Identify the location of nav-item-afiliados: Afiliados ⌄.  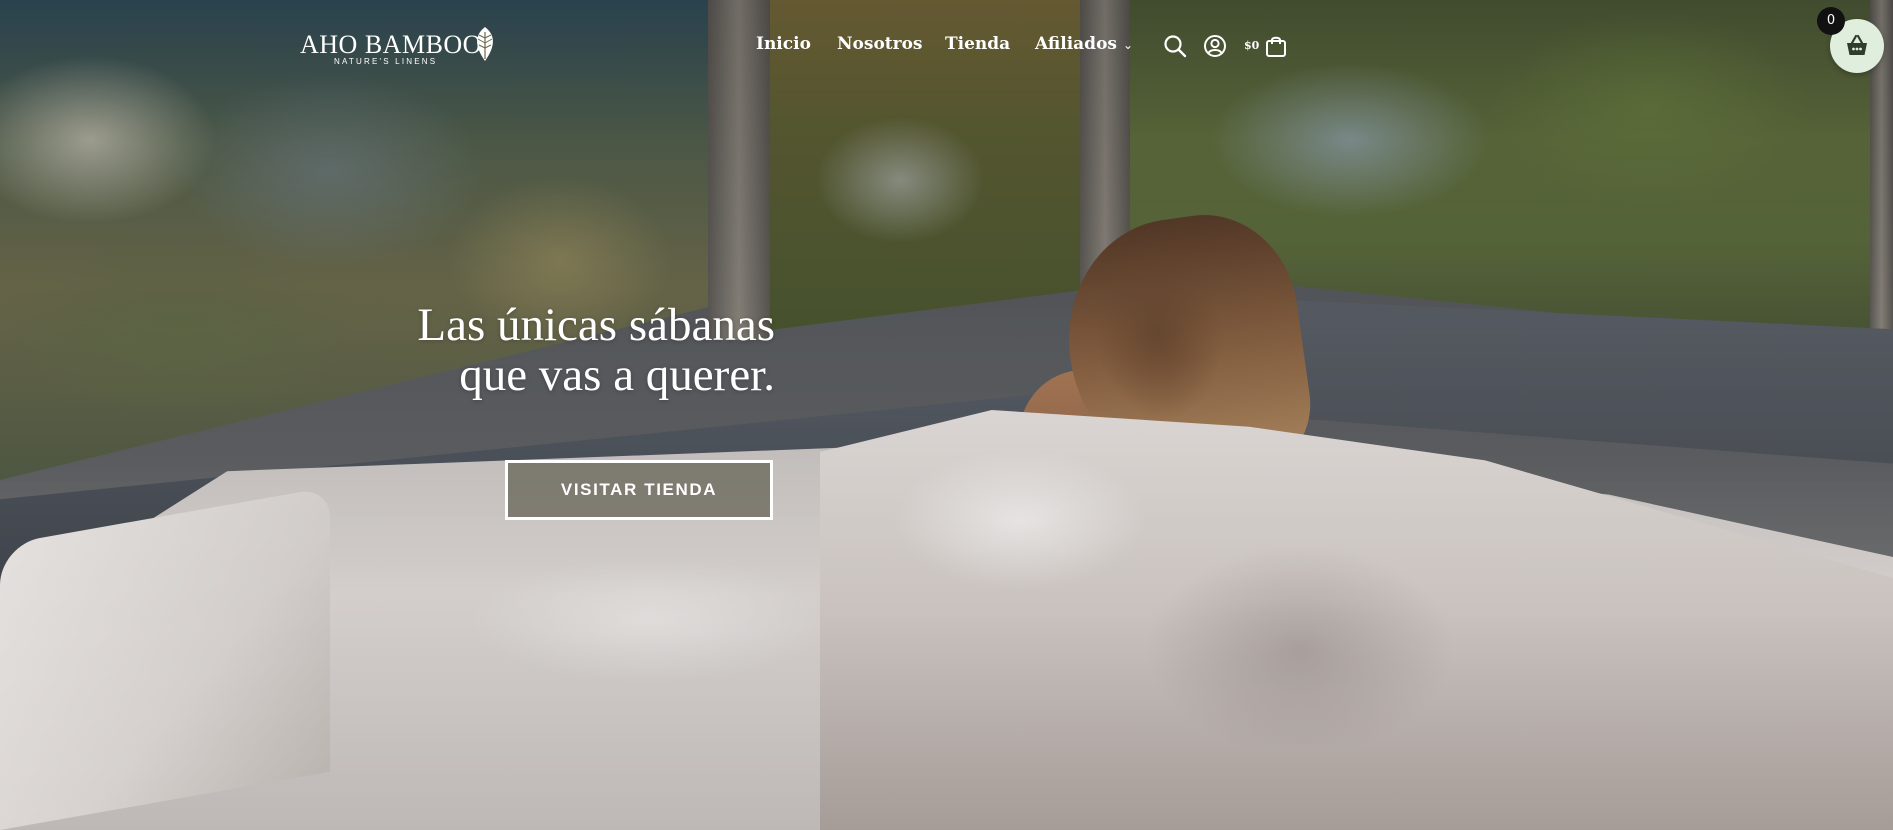
(1084, 44).